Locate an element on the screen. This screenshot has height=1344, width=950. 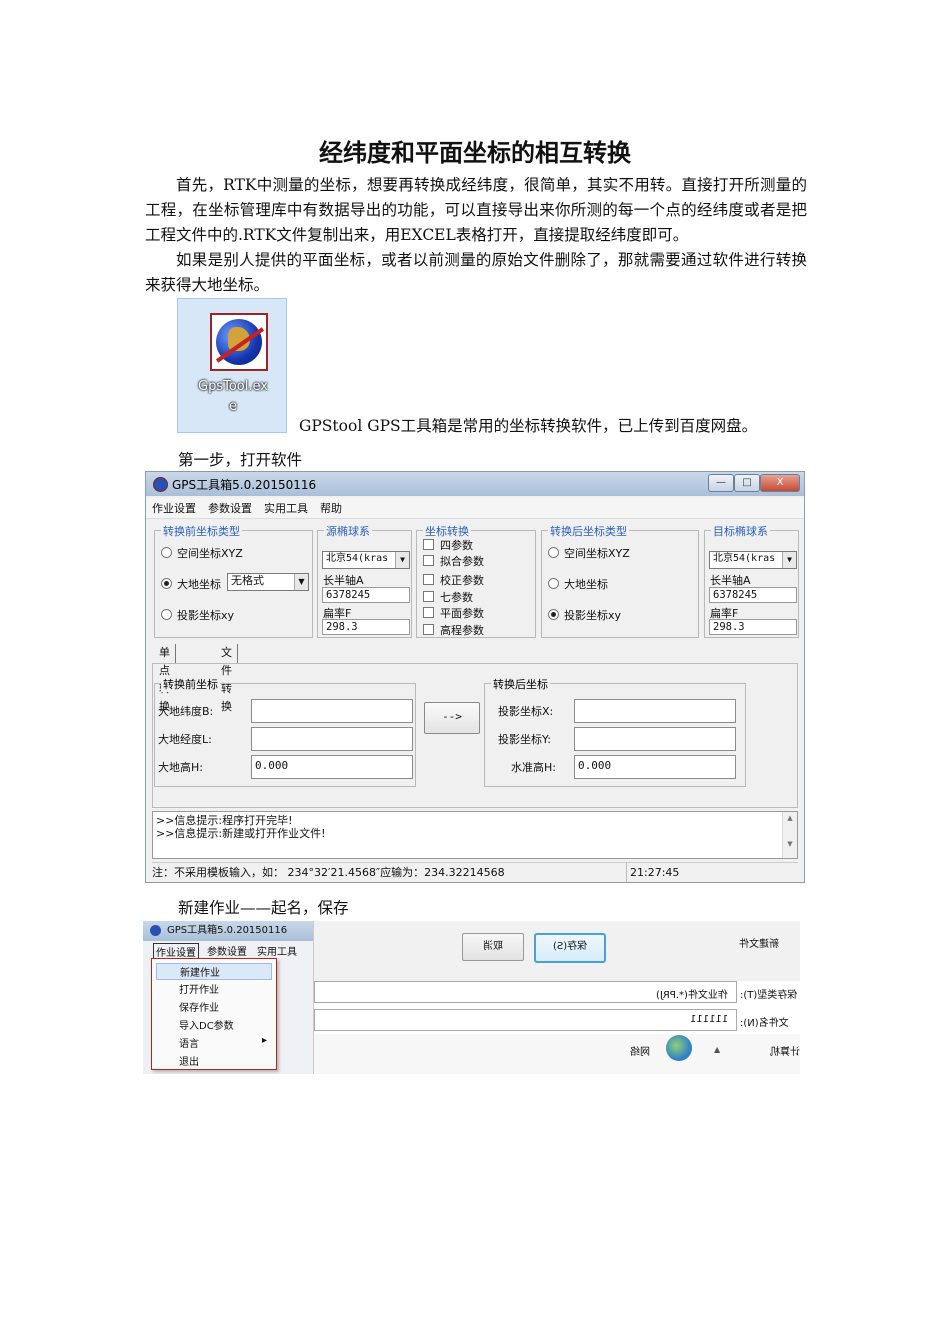
gpstool-file-icon: GpsTool.ex e is located at coordinates (232, 365).